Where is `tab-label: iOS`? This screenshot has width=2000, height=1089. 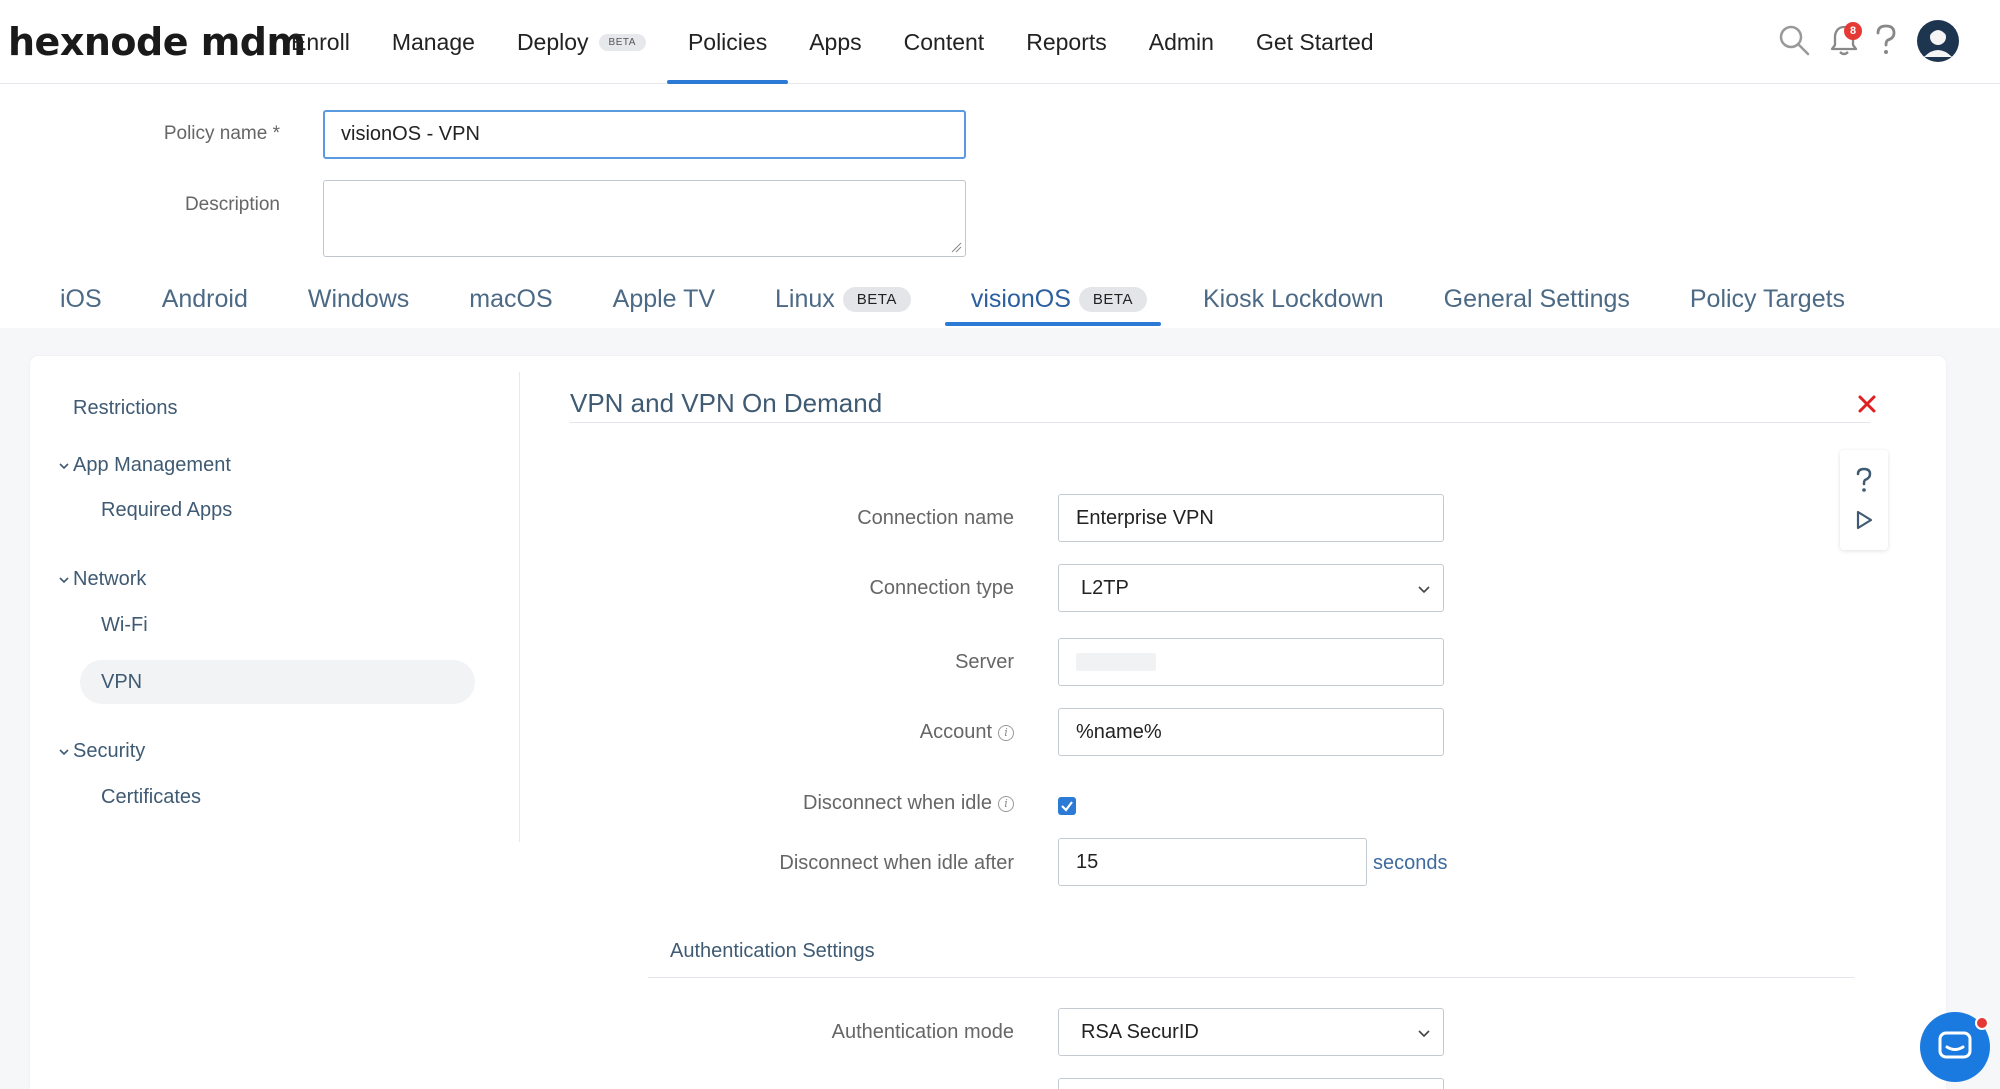 tab-label: iOS is located at coordinates (81, 298).